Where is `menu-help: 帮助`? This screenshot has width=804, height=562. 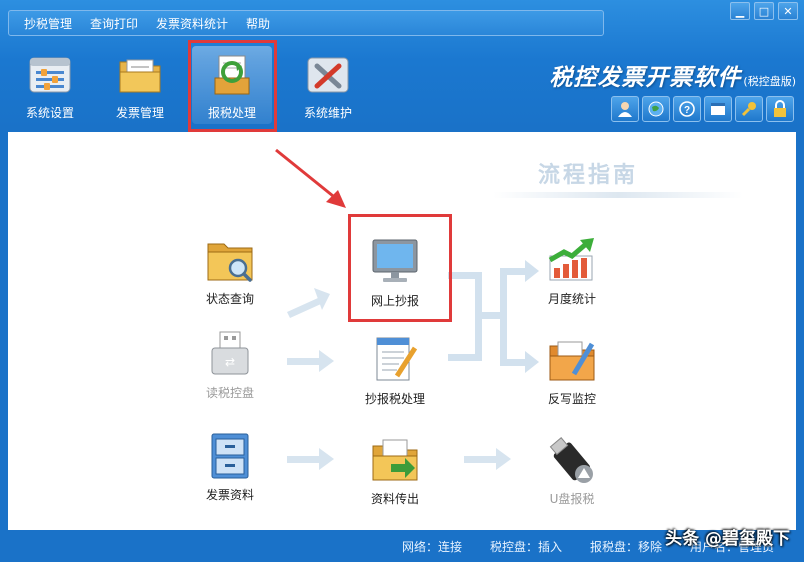
menu-help: 帮助 is located at coordinates (258, 23).